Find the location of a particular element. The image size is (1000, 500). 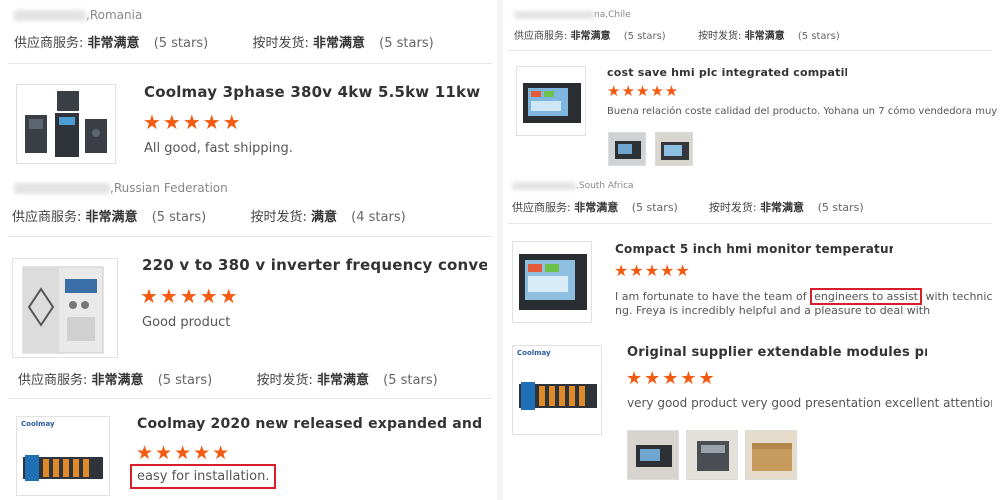

highlighted-phrase: , fast shipping. is located at coordinates (244, 148).